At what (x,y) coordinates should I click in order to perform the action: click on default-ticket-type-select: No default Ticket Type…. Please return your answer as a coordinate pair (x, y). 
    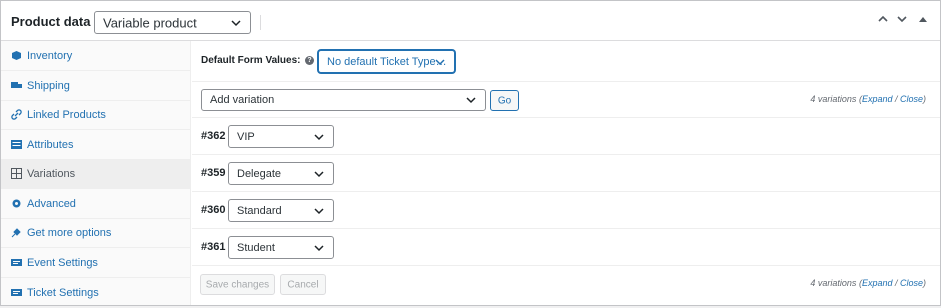
    Looking at the image, I should click on (386, 61).